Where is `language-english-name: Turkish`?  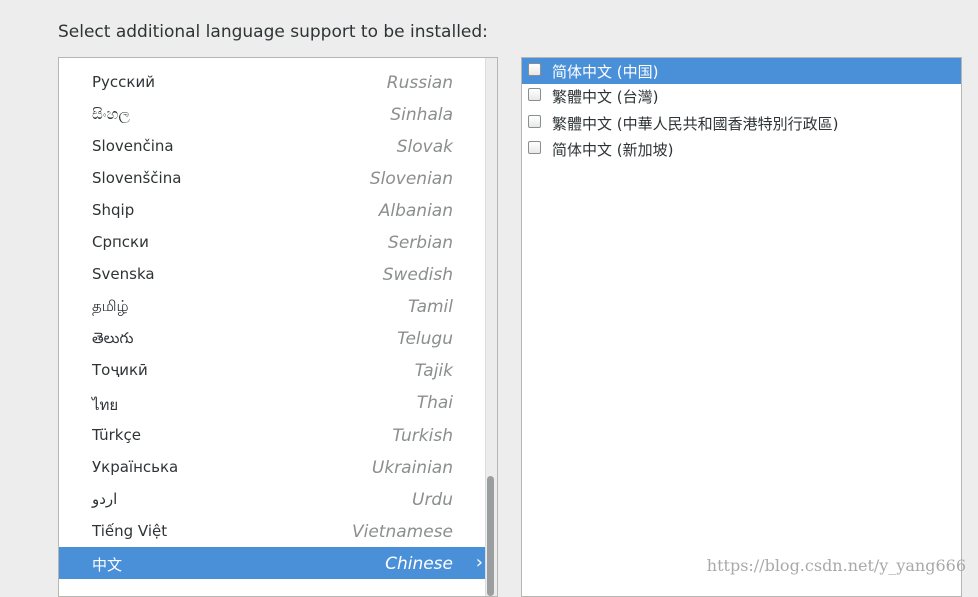 language-english-name: Turkish is located at coordinates (422, 436).